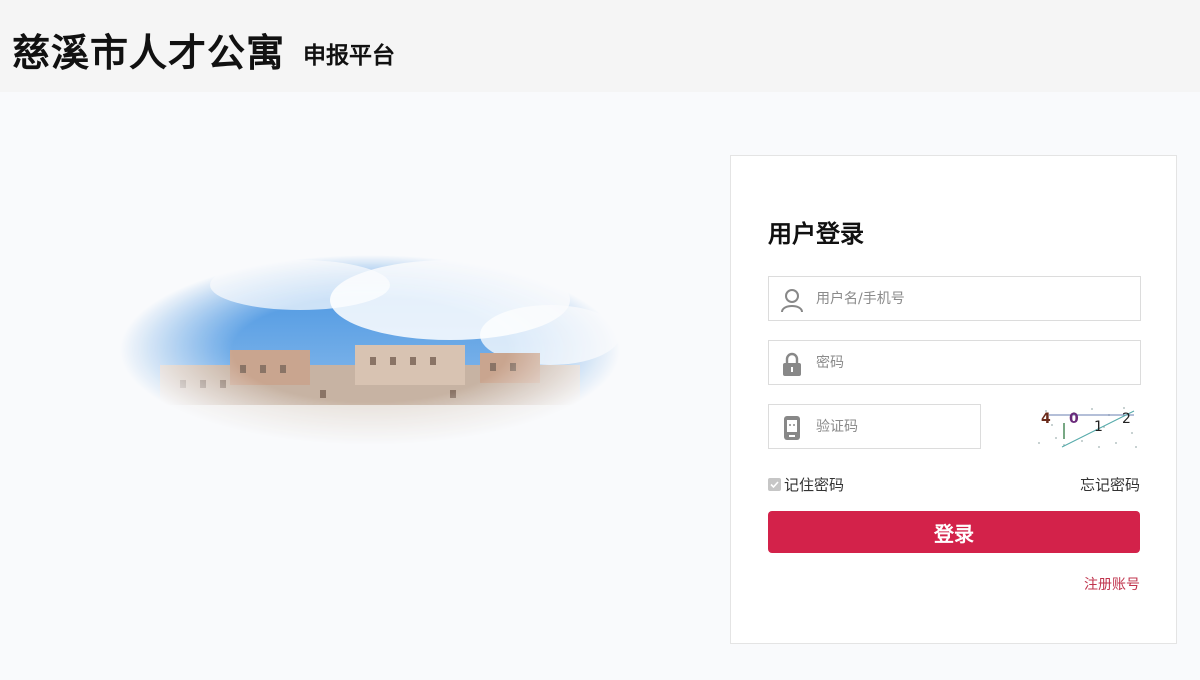 This screenshot has height=680, width=1200. I want to click on user-icon, so click(792, 301).